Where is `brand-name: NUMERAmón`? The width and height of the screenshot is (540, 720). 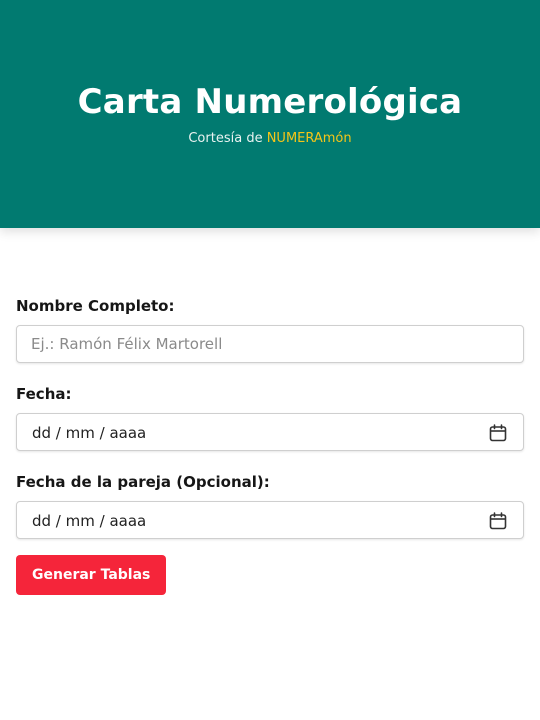
brand-name: NUMERAmón is located at coordinates (309, 138).